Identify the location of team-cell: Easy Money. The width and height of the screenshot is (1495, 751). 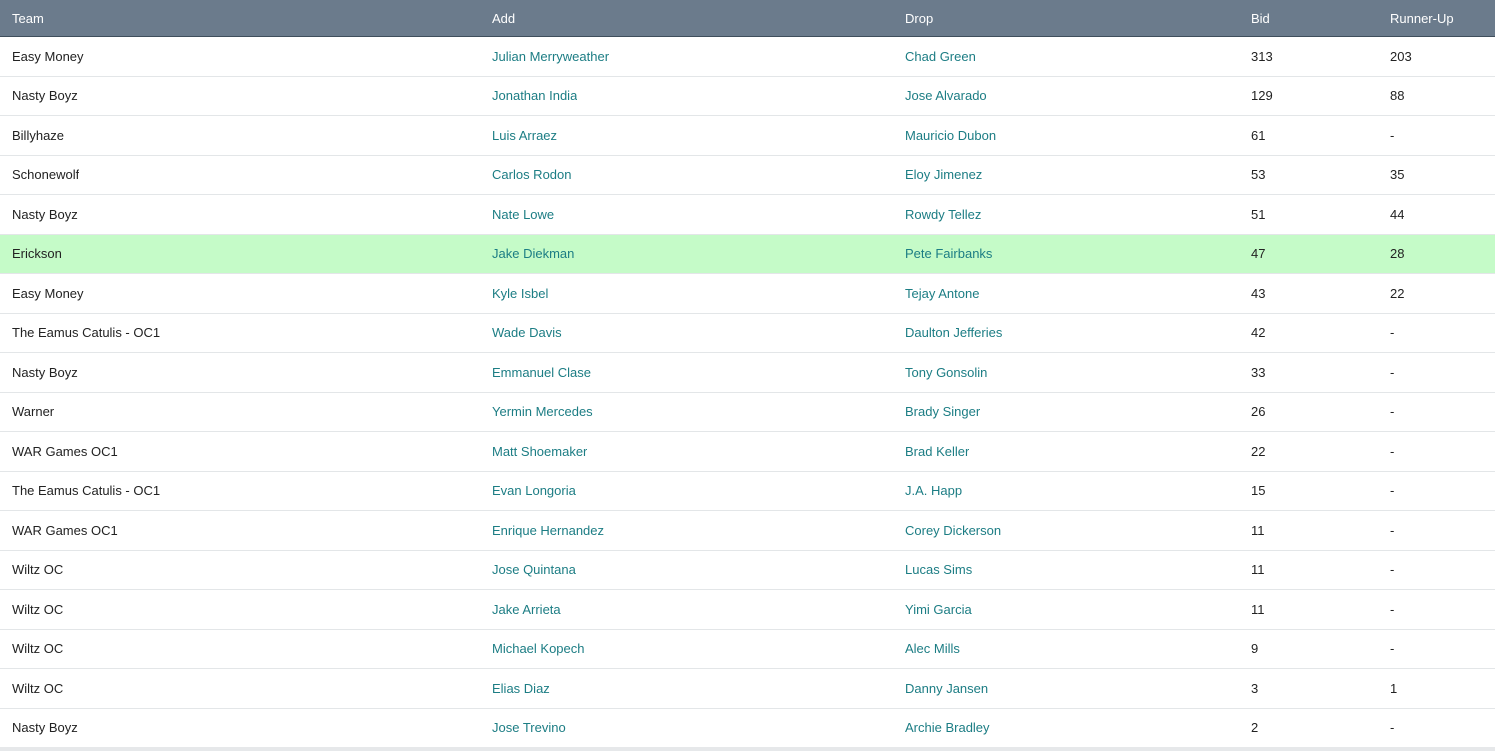
(48, 293).